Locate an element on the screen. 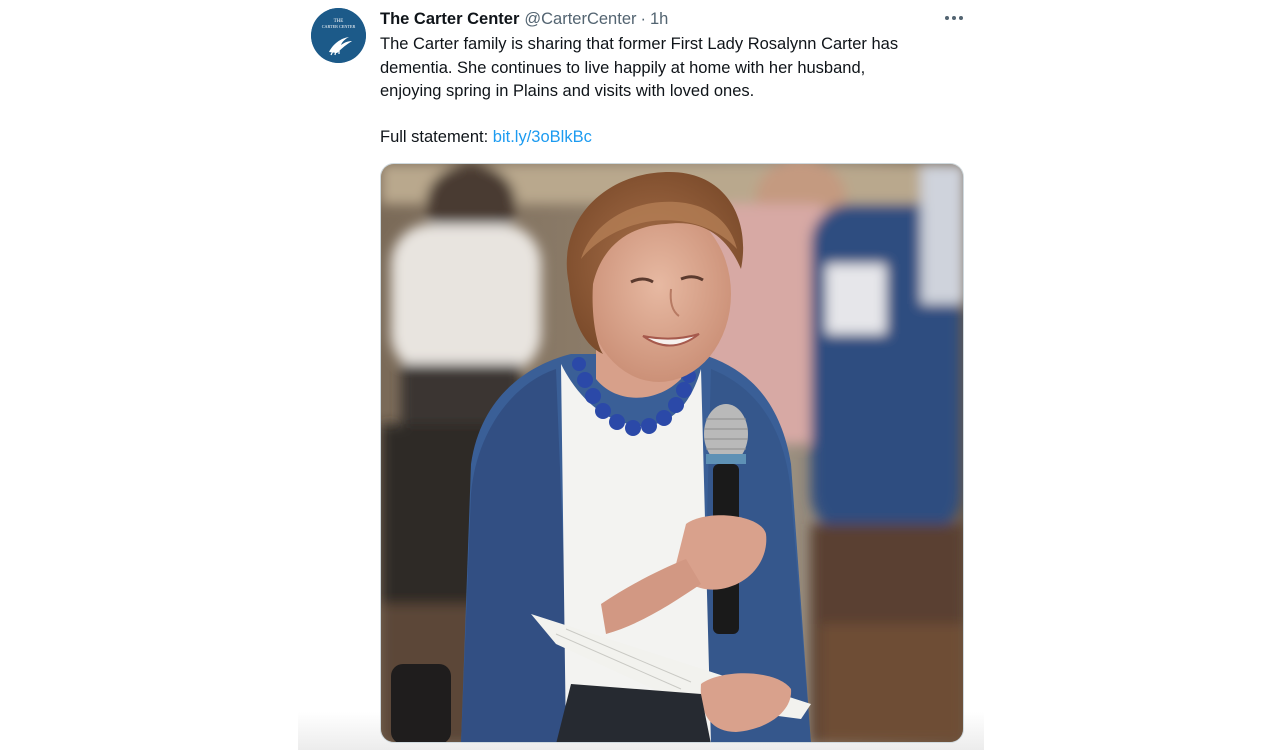 This screenshot has width=1280, height=750. avatar-text-bottom: CARTER CENTER is located at coordinates (339, 26).